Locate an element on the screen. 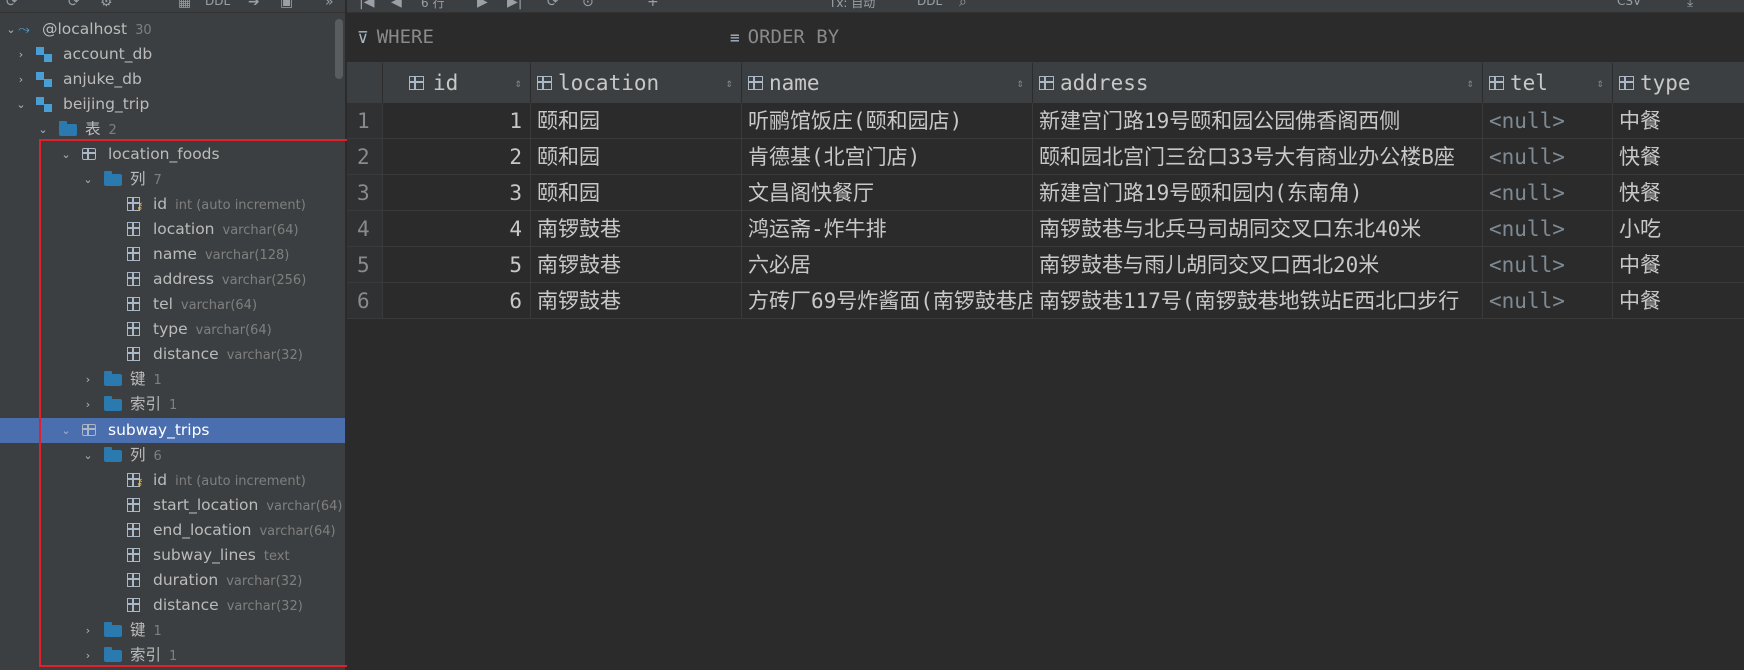  column-header-tel: tel ⇕ is located at coordinates (1548, 83).